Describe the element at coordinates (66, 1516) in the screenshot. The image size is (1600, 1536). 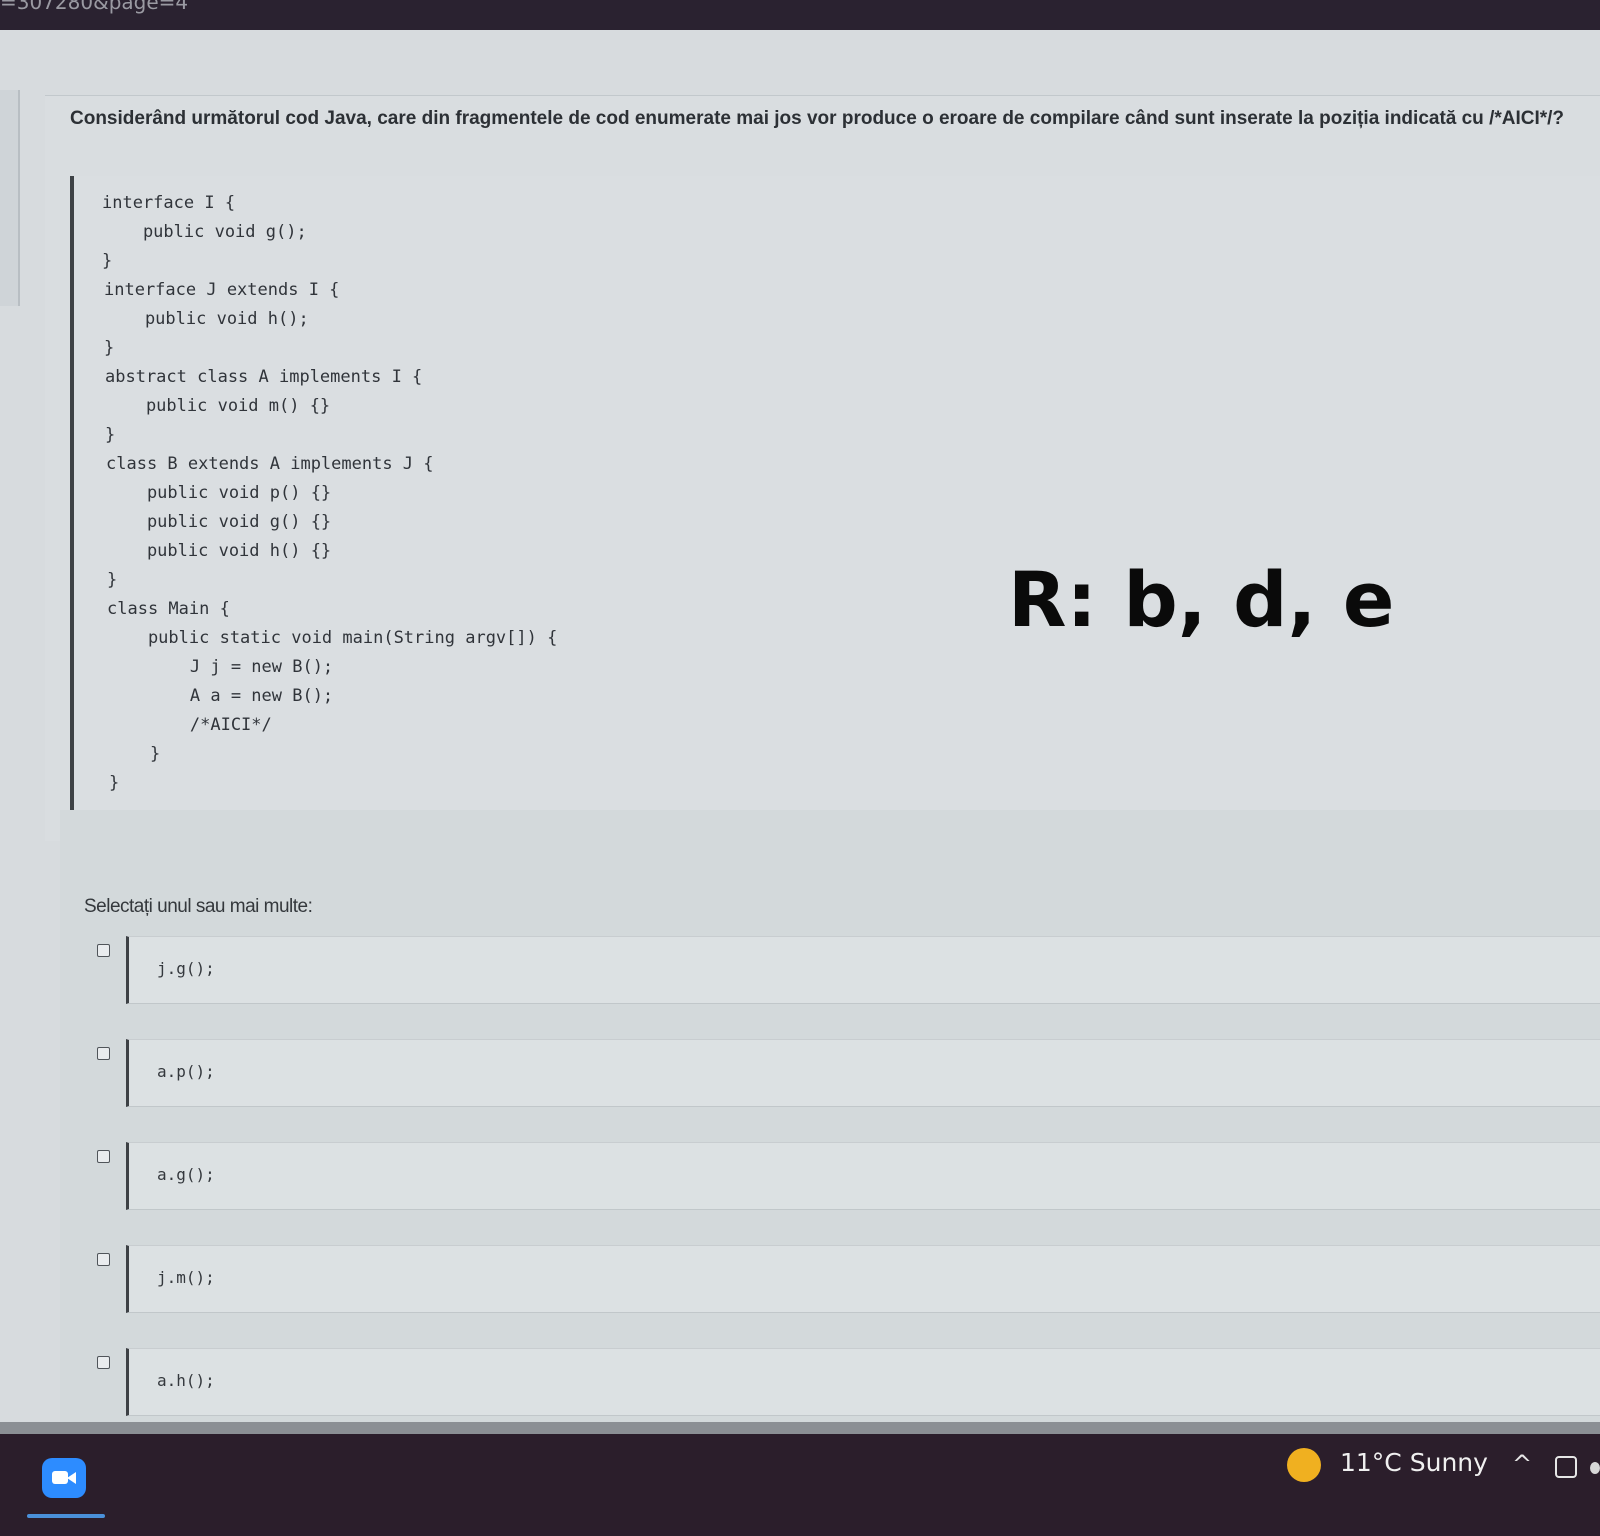
I see `active-app-indicator` at that location.